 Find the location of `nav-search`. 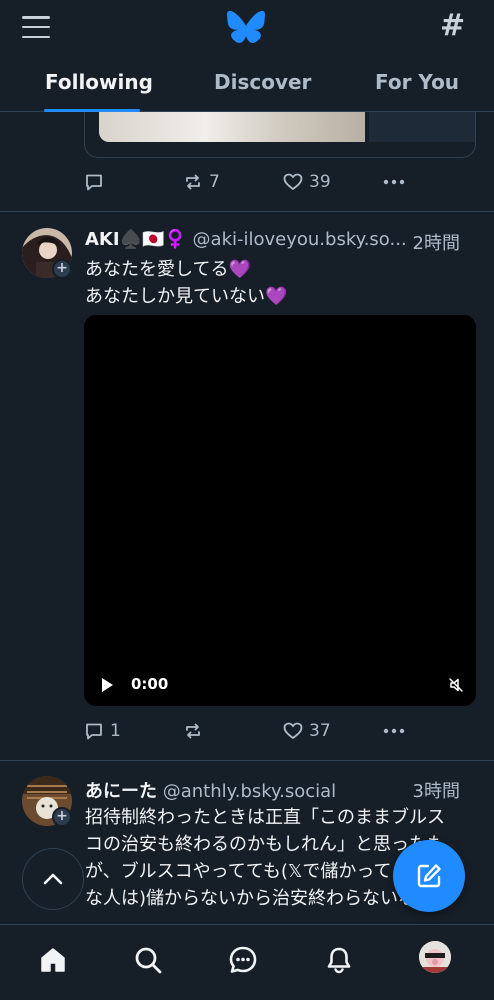

nav-search is located at coordinates (148, 960).